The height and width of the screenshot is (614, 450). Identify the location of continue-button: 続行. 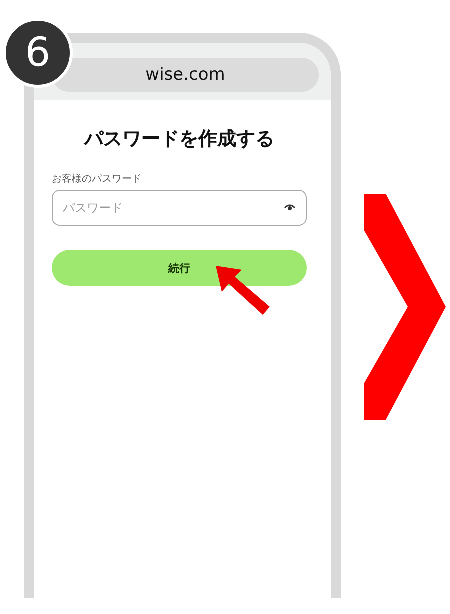
(179, 268).